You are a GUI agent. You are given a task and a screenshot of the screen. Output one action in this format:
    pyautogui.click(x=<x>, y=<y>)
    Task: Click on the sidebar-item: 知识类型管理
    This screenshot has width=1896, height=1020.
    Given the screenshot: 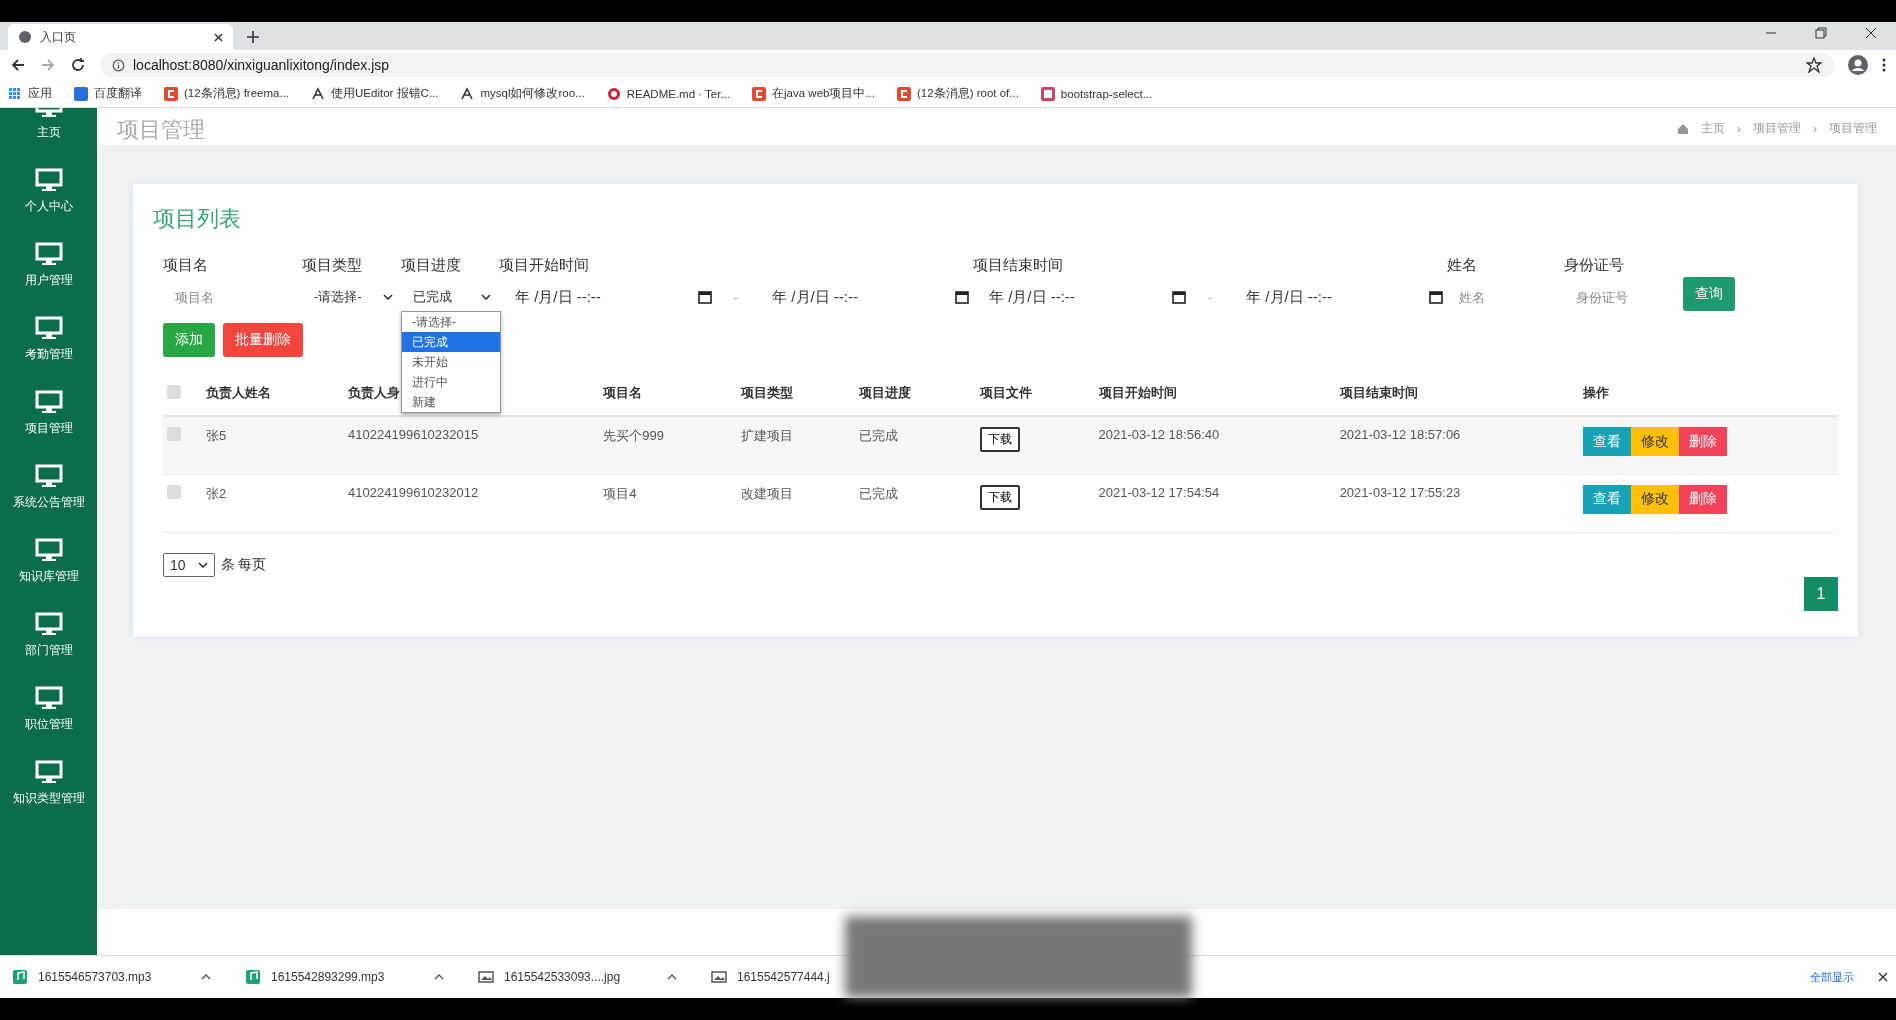 What is the action you would take?
    pyautogui.click(x=48, y=783)
    